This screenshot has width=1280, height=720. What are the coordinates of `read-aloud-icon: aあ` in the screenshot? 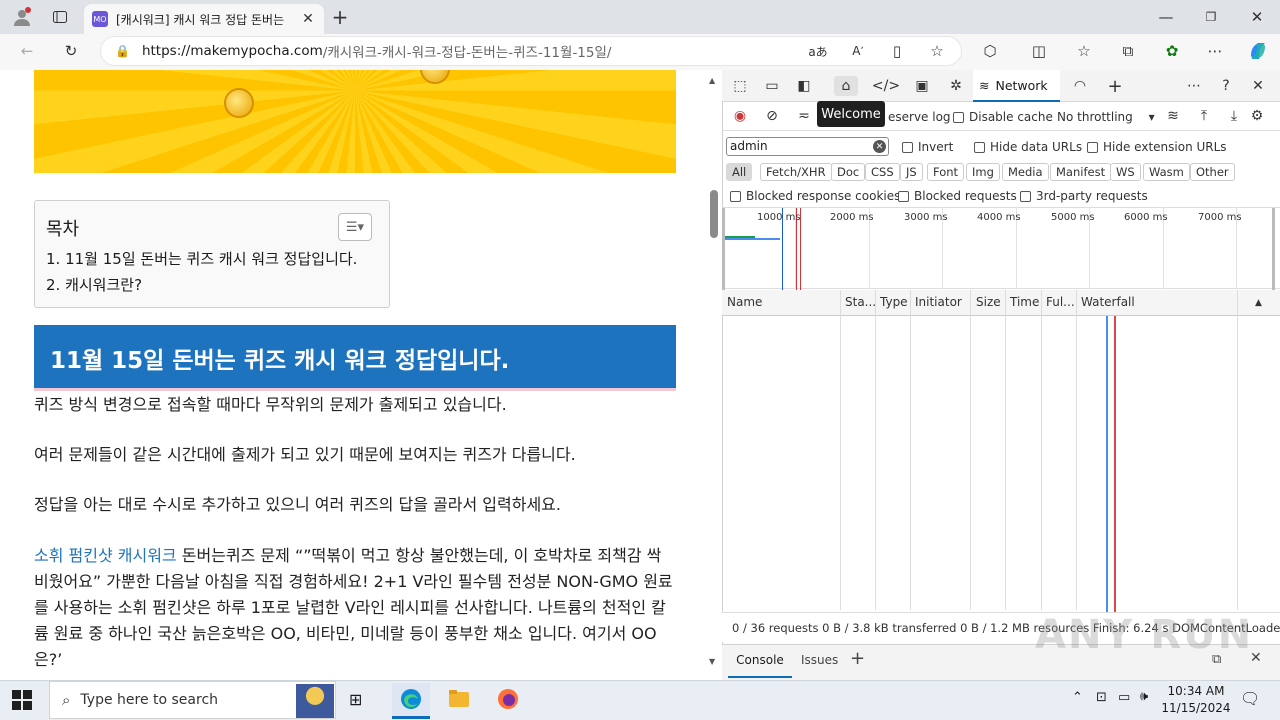 It's located at (818, 51).